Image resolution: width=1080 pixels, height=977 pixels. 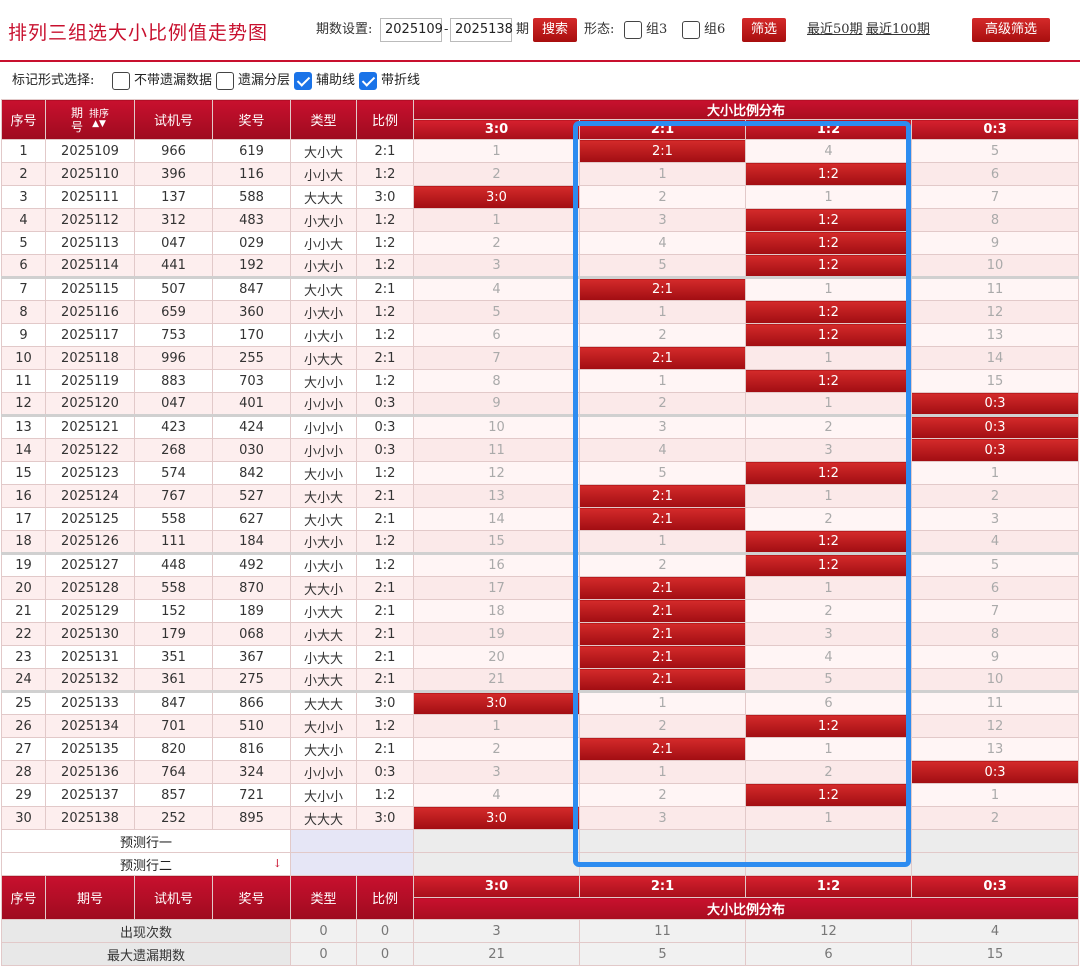 What do you see at coordinates (764, 30) in the screenshot?
I see `filter-button: 筛选` at bounding box center [764, 30].